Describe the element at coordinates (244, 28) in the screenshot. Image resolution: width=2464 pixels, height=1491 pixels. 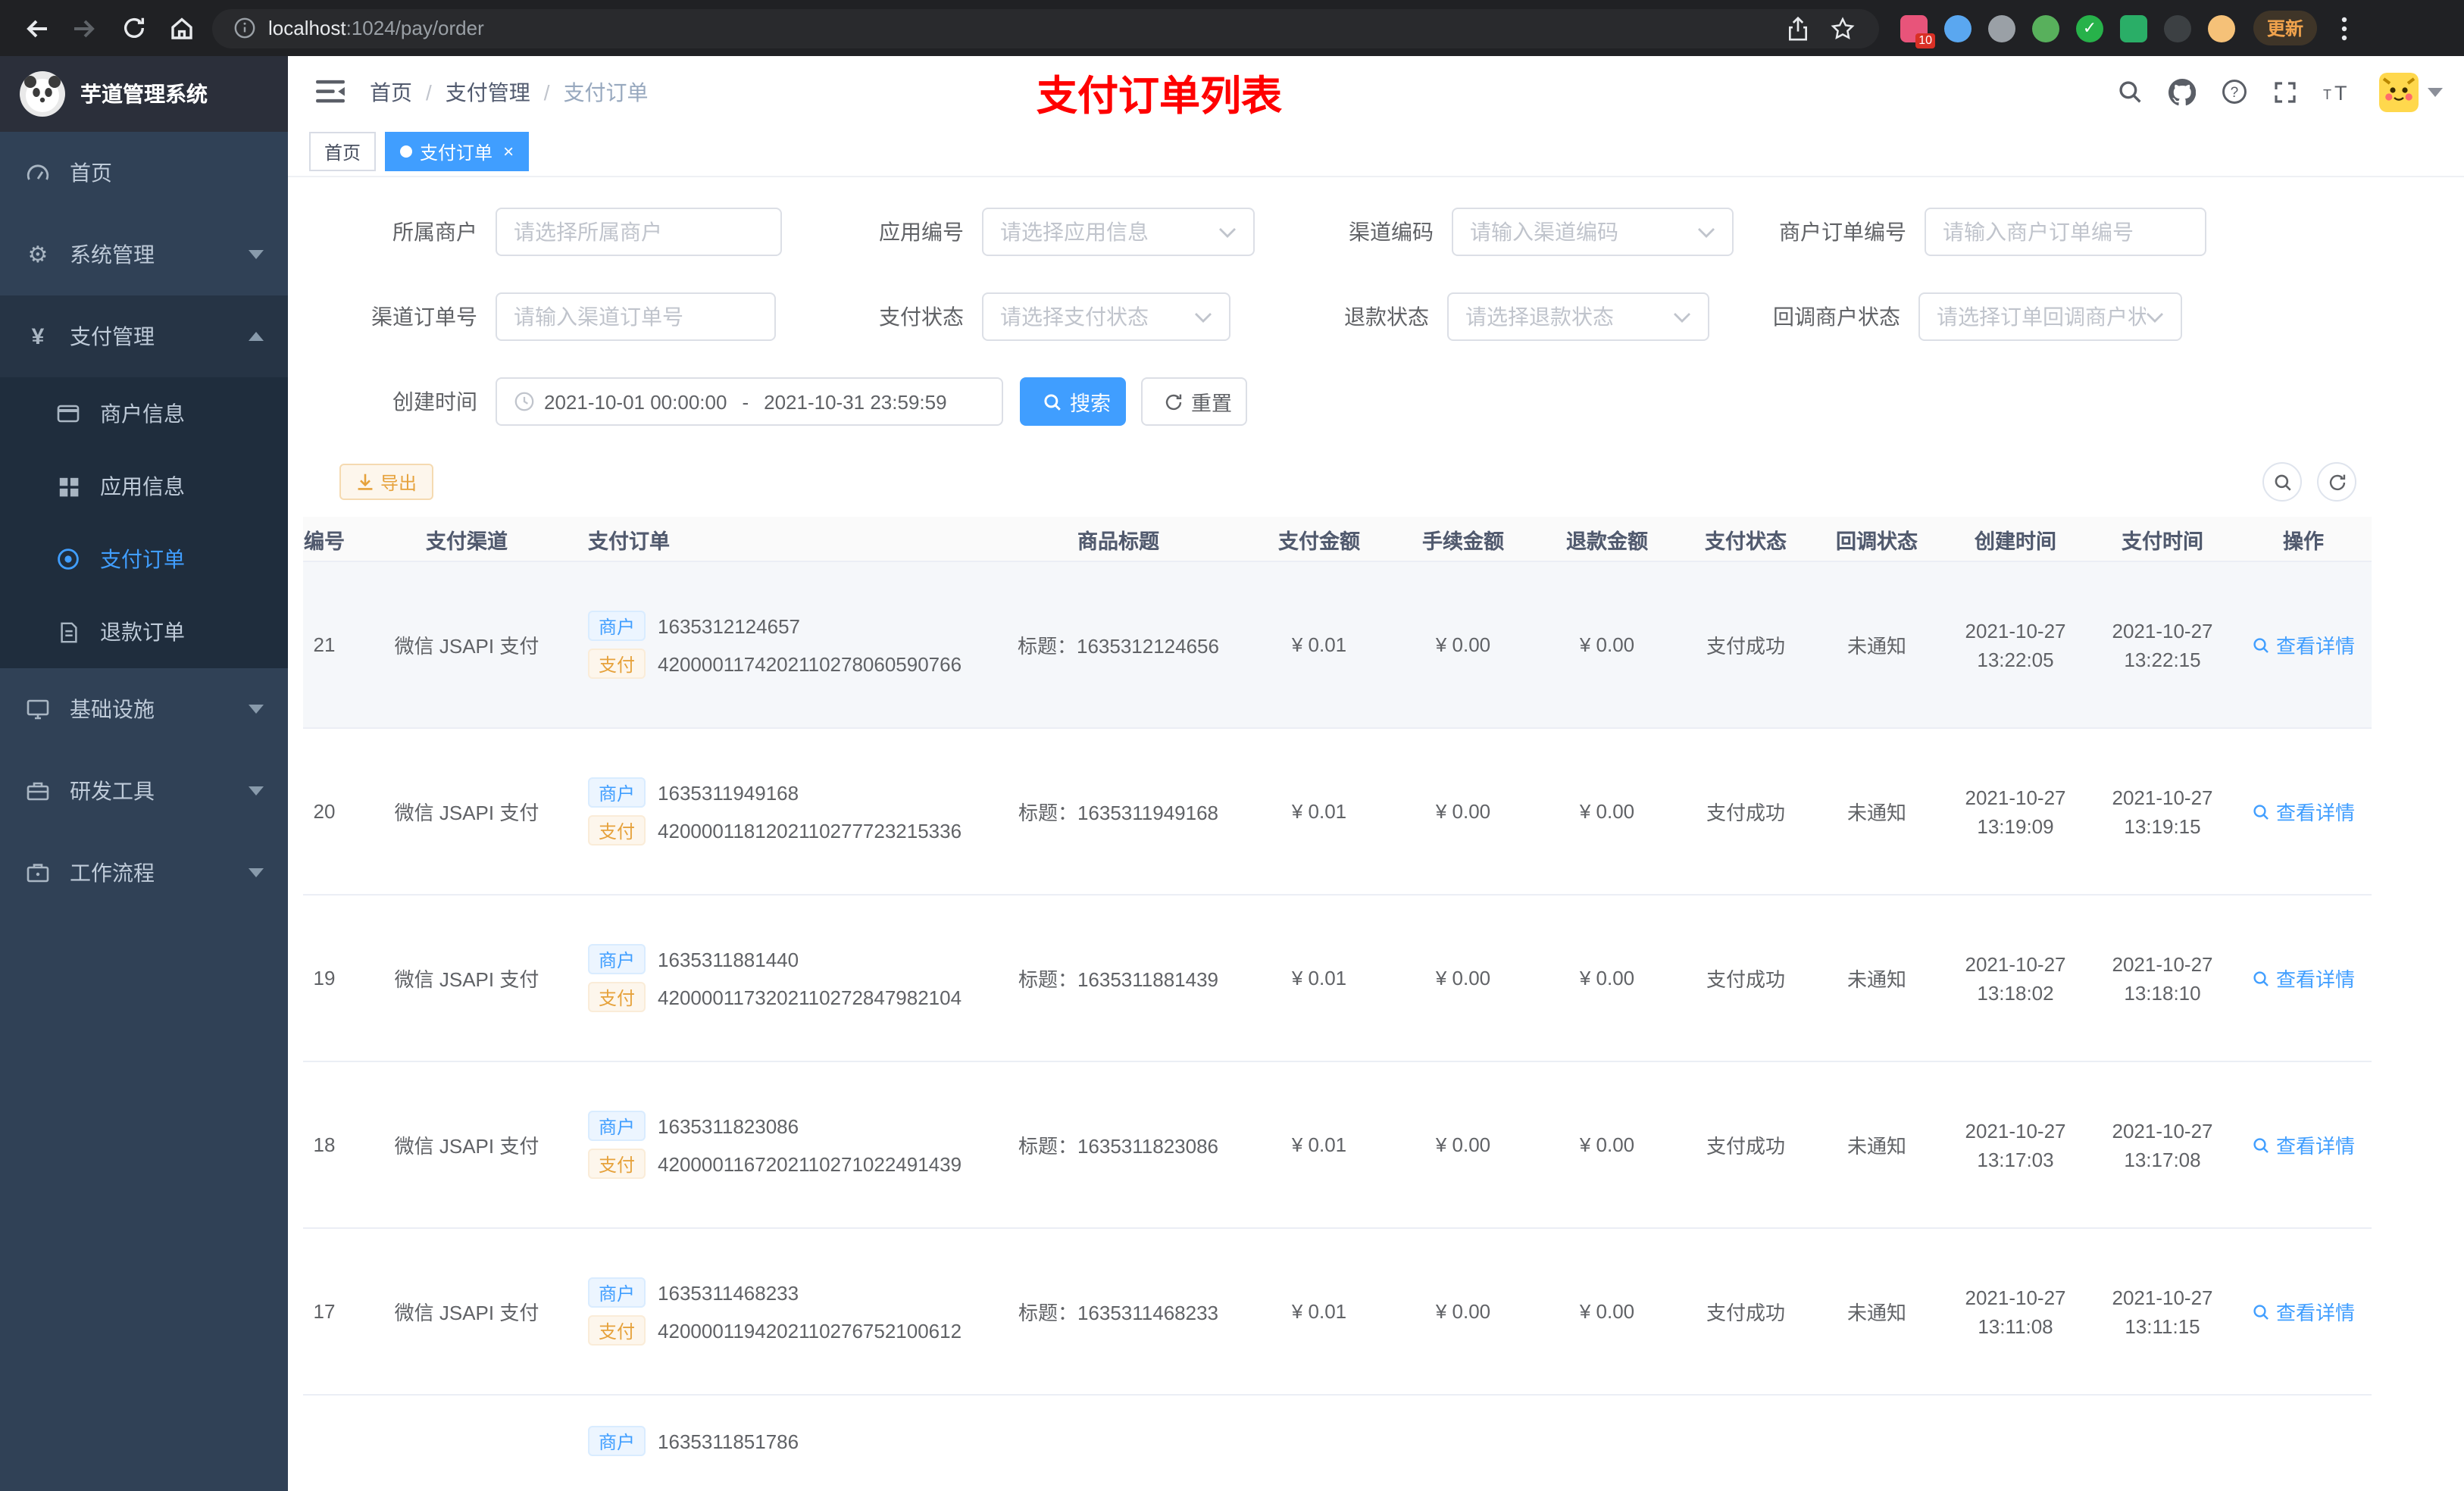
I see `page-info-icon` at that location.